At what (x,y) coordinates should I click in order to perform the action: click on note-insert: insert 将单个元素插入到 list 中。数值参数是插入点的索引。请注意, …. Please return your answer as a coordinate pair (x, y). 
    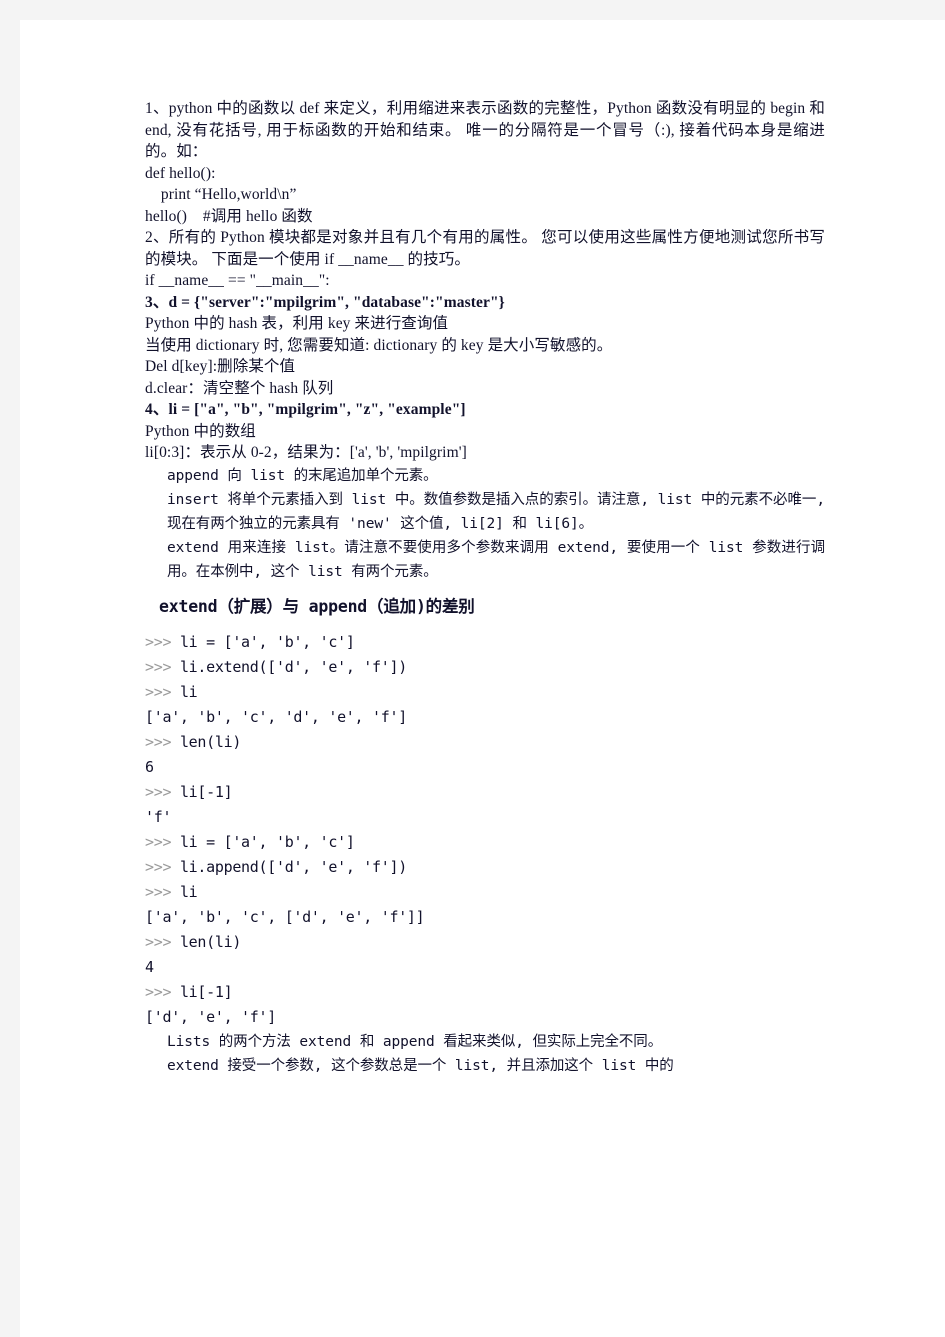
    Looking at the image, I should click on (496, 511).